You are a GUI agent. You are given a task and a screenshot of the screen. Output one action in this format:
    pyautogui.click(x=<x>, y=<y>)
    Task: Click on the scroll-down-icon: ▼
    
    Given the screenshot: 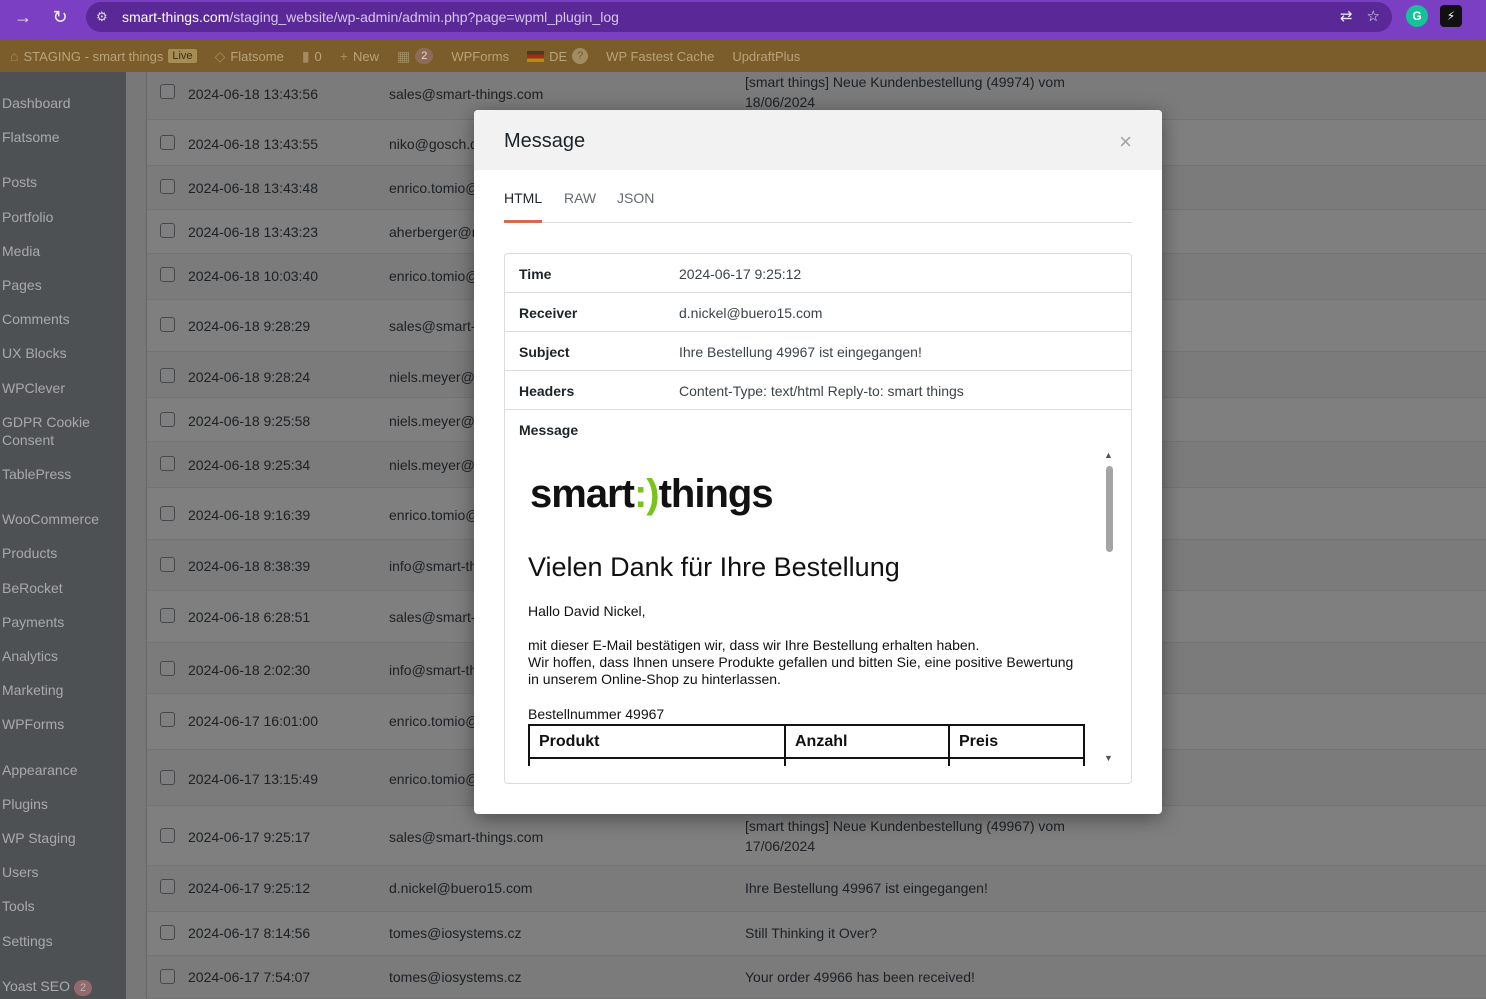 What is the action you would take?
    pyautogui.click(x=1108, y=758)
    